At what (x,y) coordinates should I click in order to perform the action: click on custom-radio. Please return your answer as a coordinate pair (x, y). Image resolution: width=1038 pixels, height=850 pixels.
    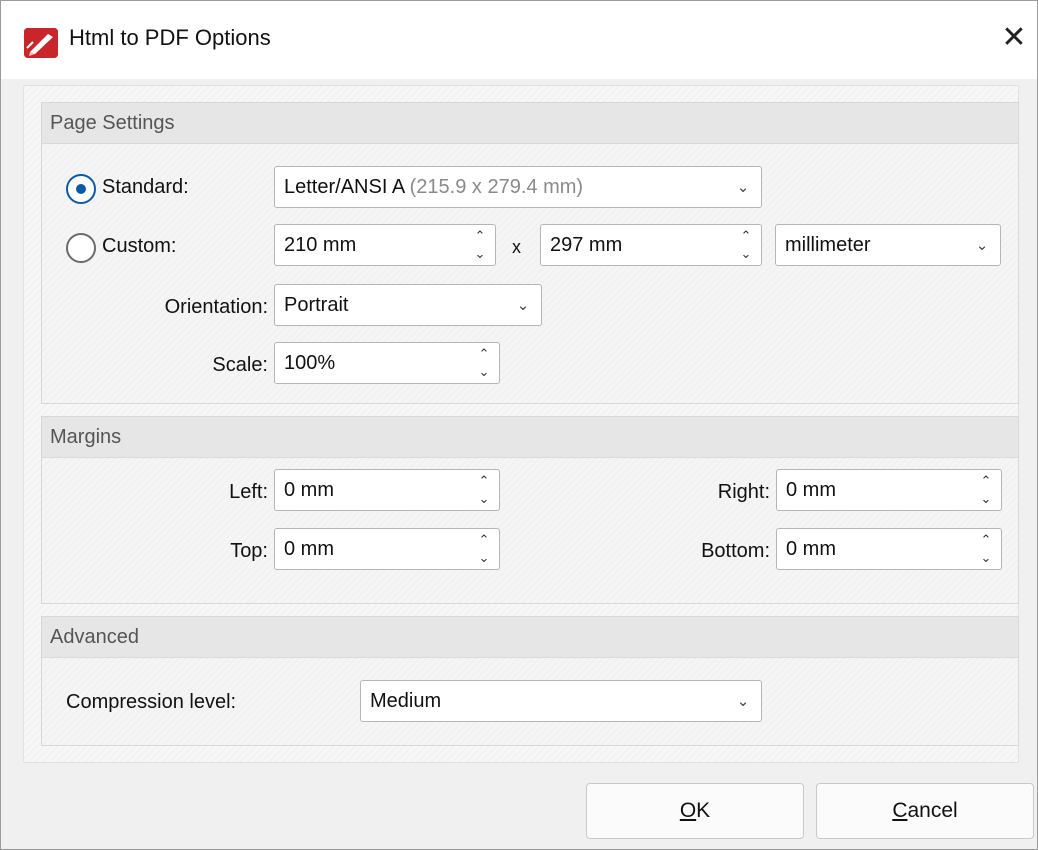
    Looking at the image, I should click on (81, 248).